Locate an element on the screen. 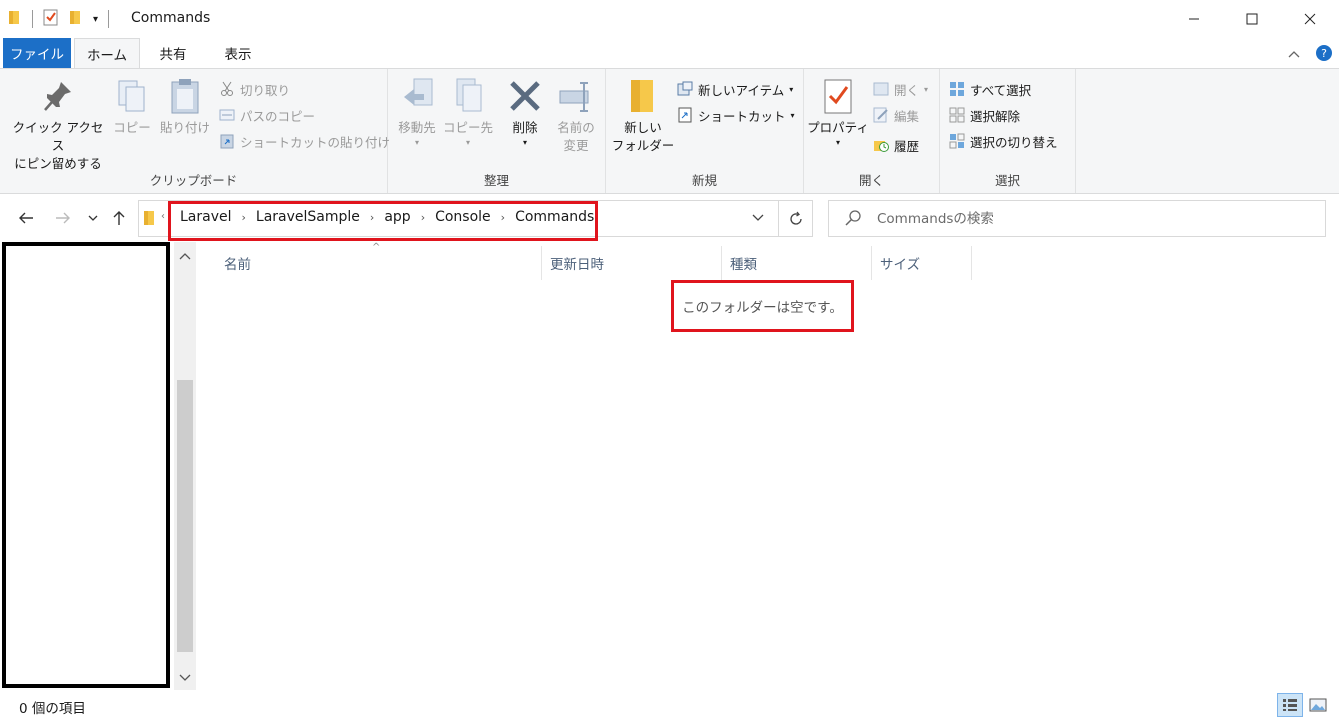 The image size is (1339, 721). view-toggle is located at coordinates (1304, 705).